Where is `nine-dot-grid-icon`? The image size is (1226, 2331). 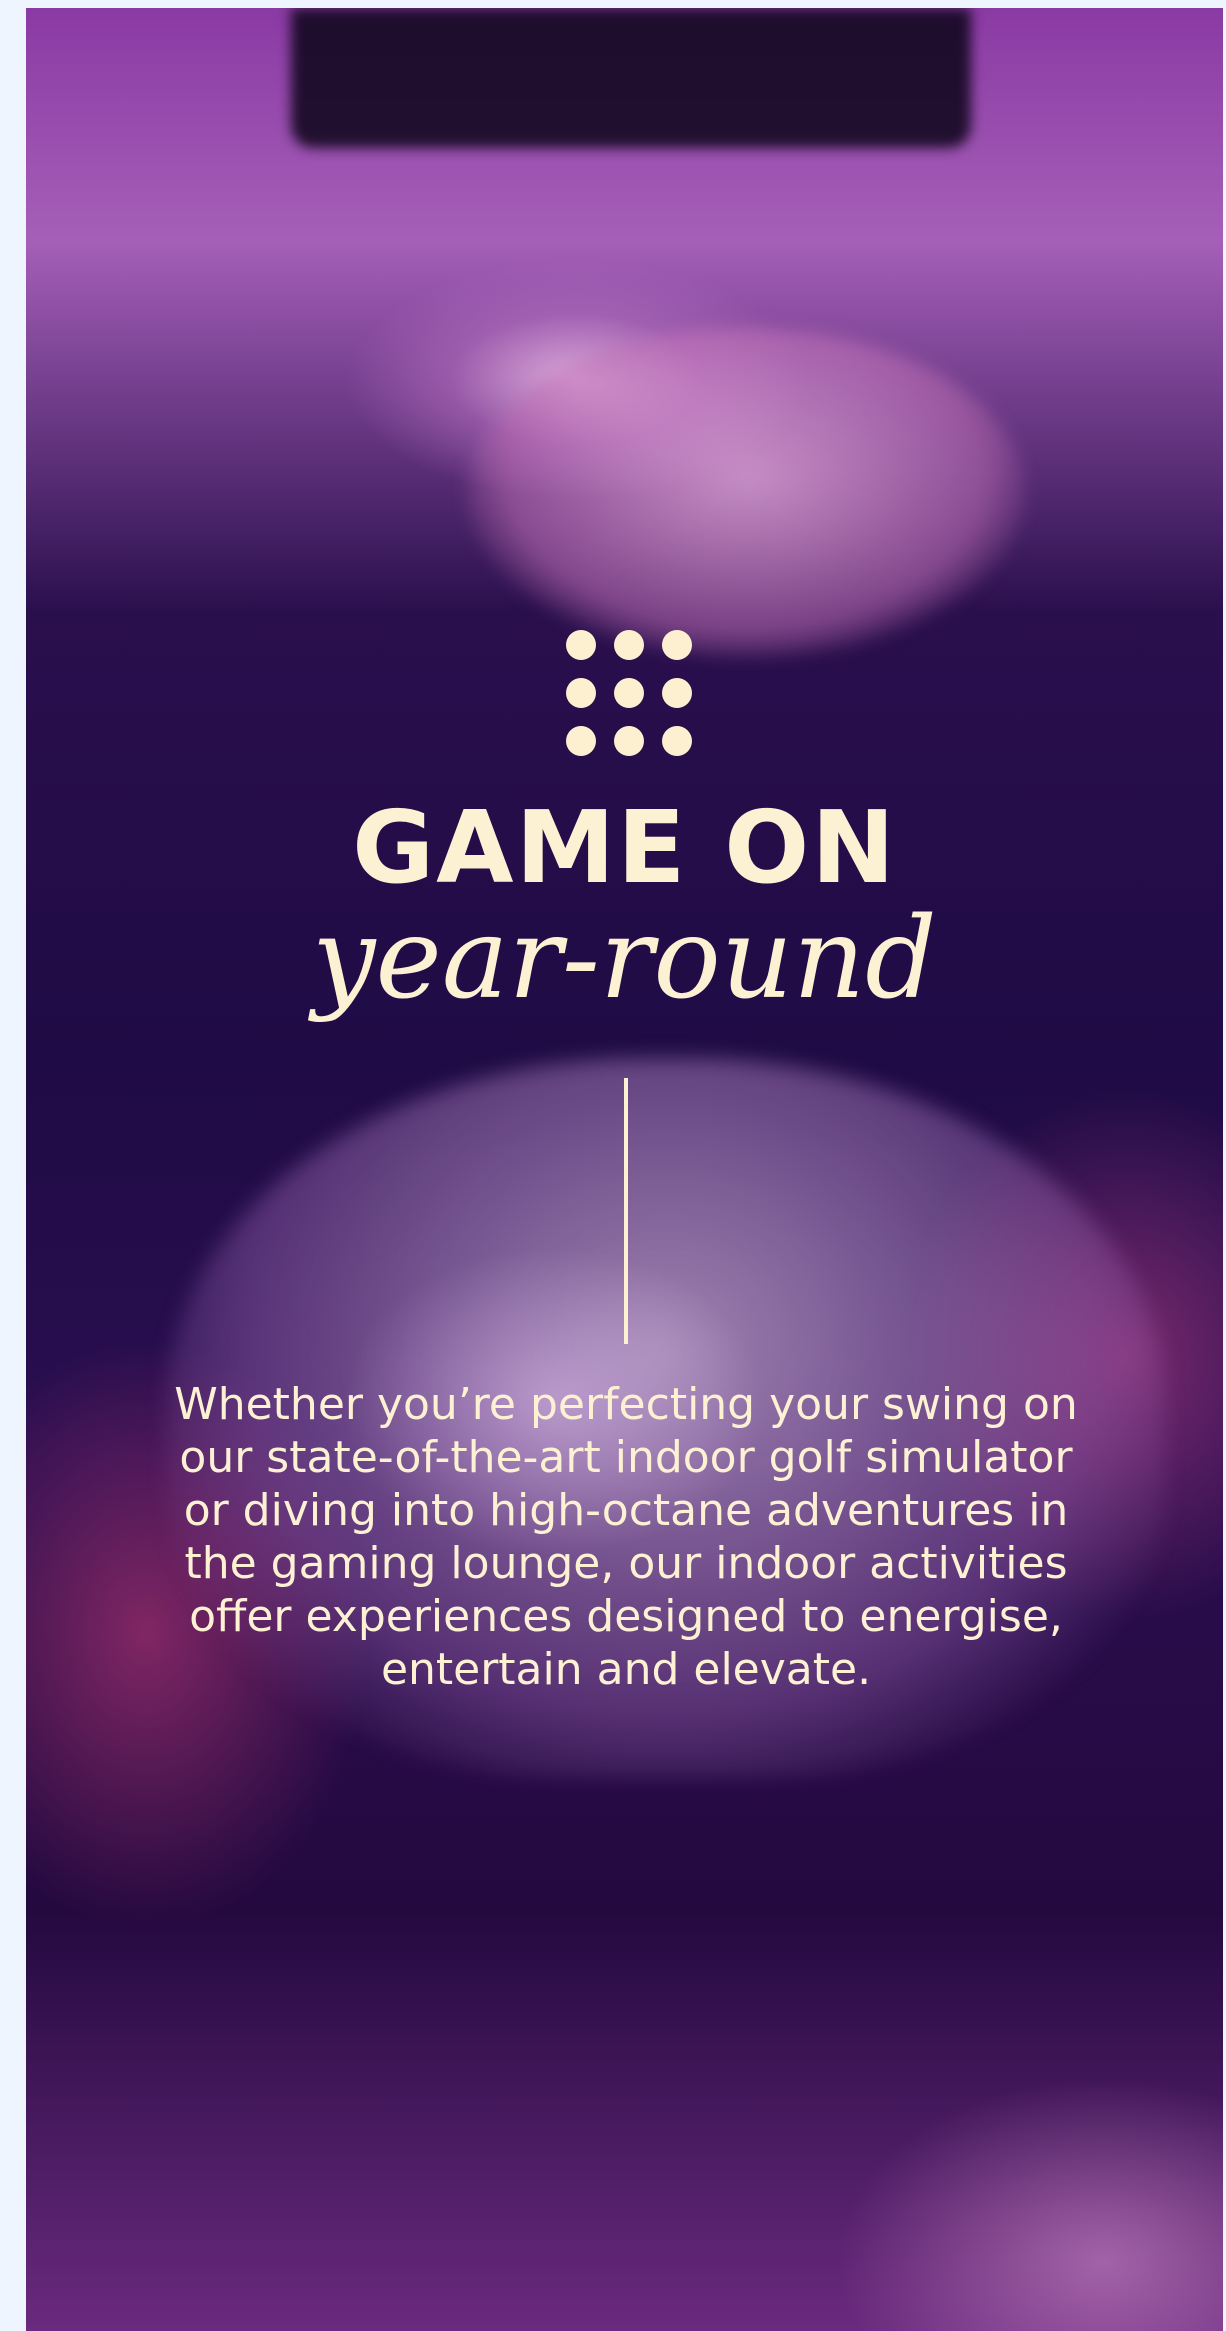 nine-dot-grid-icon is located at coordinates (629, 693).